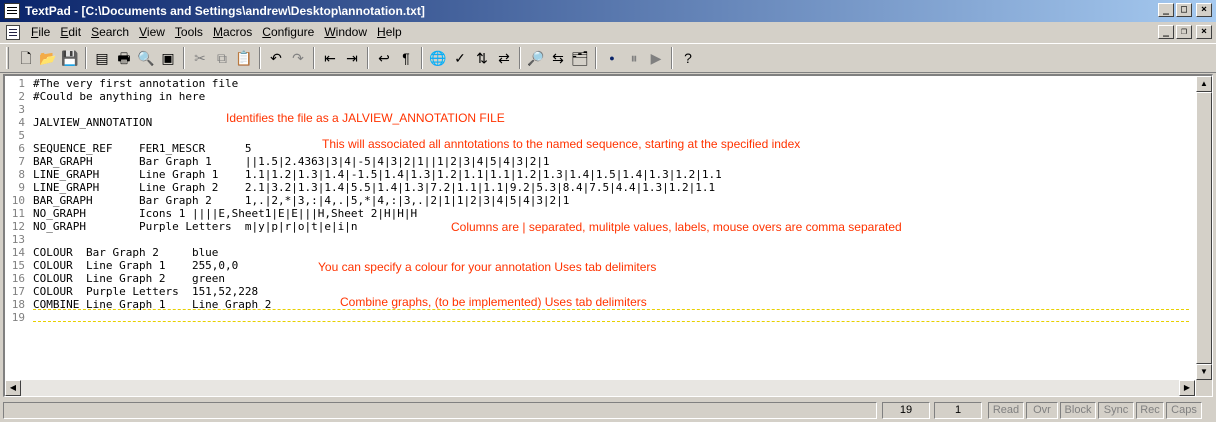 The image size is (1216, 422). I want to click on cut-button: ✂, so click(200, 58).